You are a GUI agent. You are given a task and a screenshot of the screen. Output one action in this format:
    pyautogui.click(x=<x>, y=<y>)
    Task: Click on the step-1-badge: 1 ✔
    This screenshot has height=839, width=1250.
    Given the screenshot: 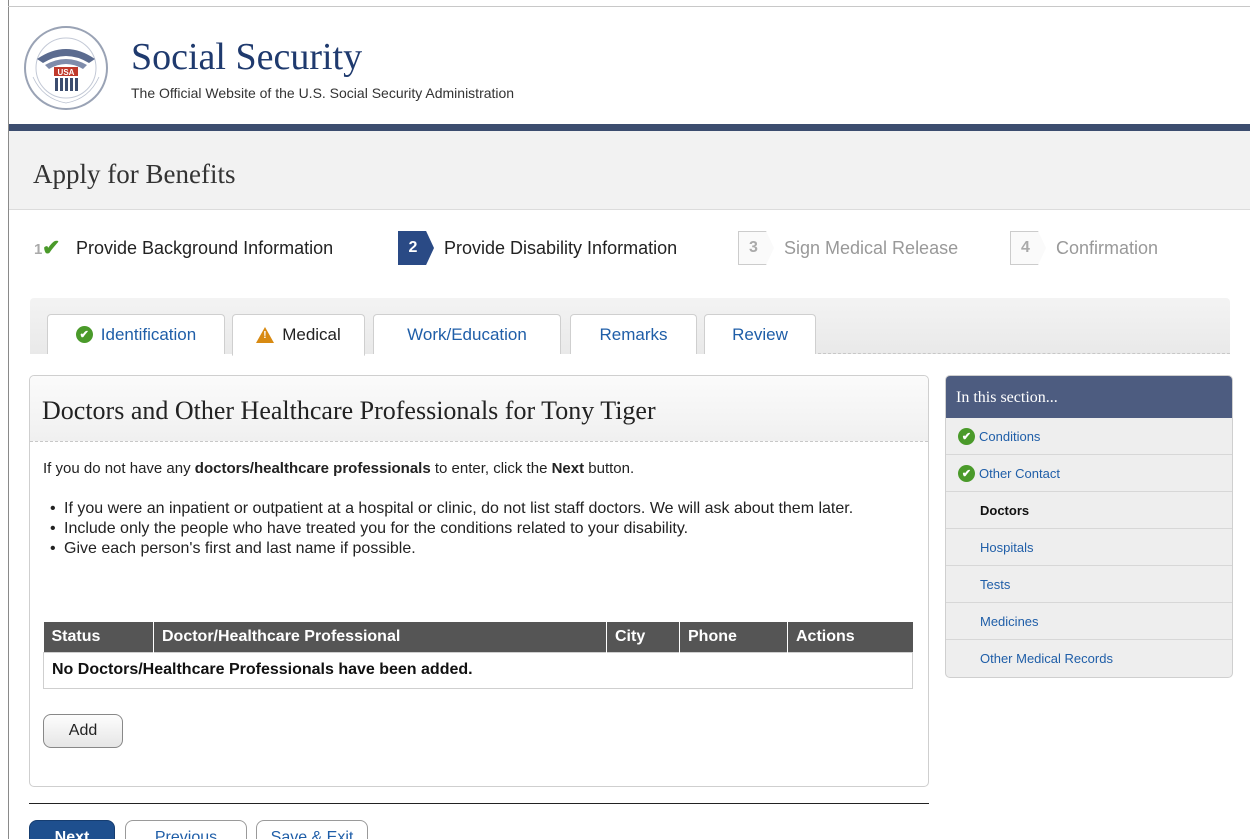 What is the action you would take?
    pyautogui.click(x=48, y=248)
    